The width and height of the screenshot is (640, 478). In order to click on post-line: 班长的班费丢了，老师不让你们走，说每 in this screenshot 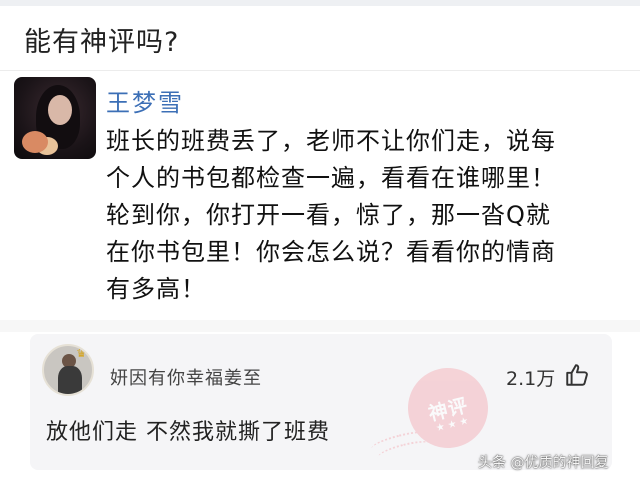, I will do `click(331, 141)`.